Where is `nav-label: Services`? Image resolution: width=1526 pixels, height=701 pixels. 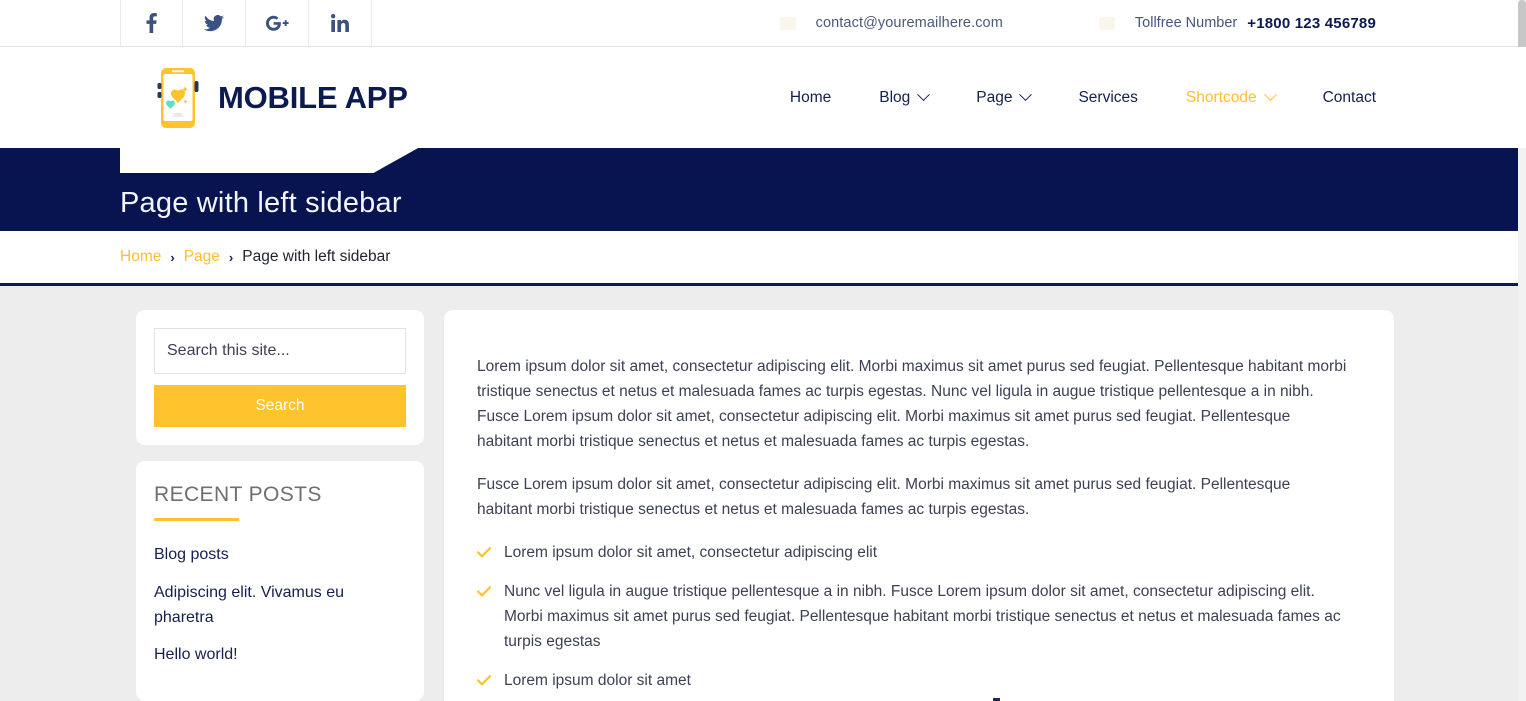 nav-label: Services is located at coordinates (1108, 97).